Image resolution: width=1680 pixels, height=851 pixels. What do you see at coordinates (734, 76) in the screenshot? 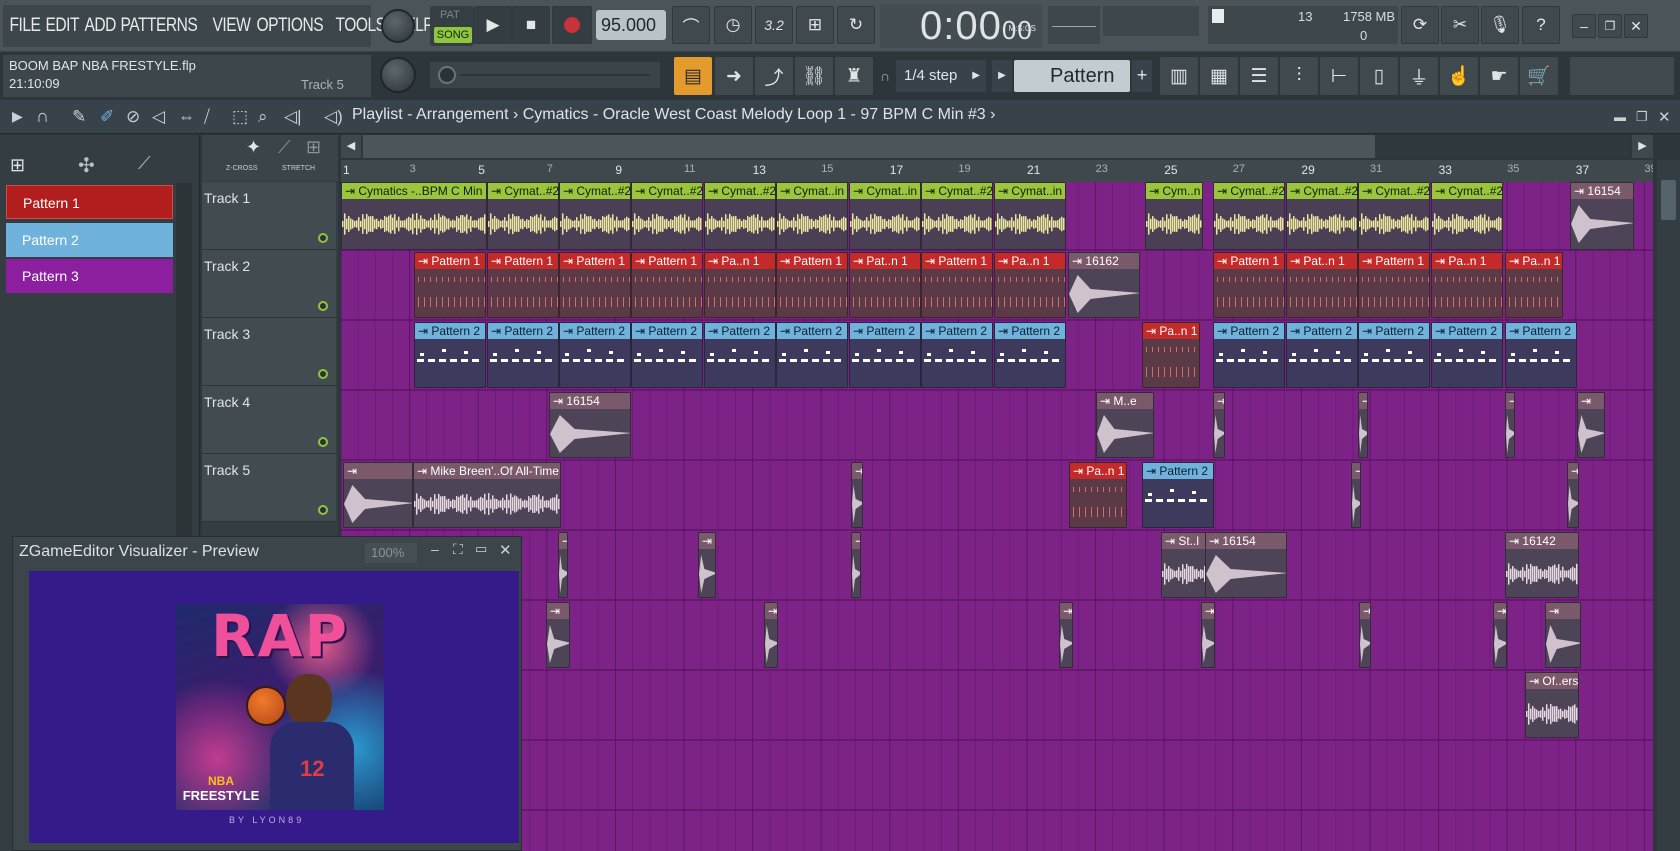
I see `next-button: ➜` at bounding box center [734, 76].